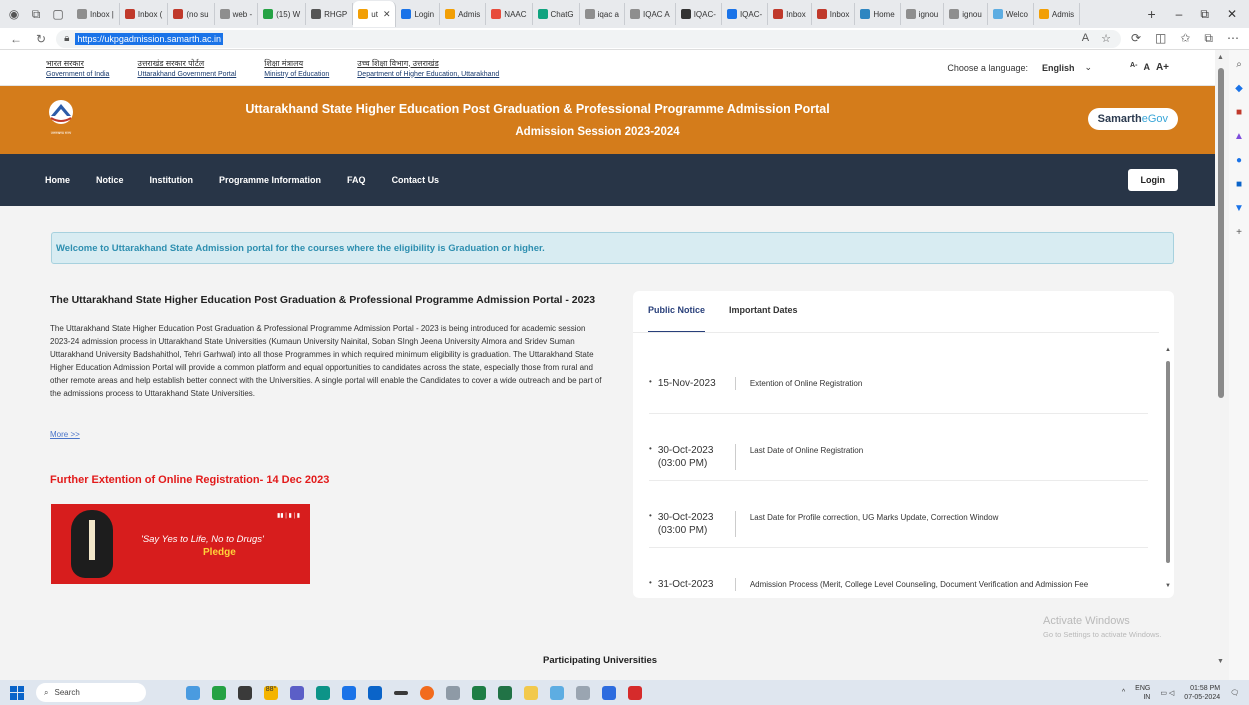 The height and width of the screenshot is (705, 1249). I want to click on notice-text: Extention of Online Registration, so click(806, 382).